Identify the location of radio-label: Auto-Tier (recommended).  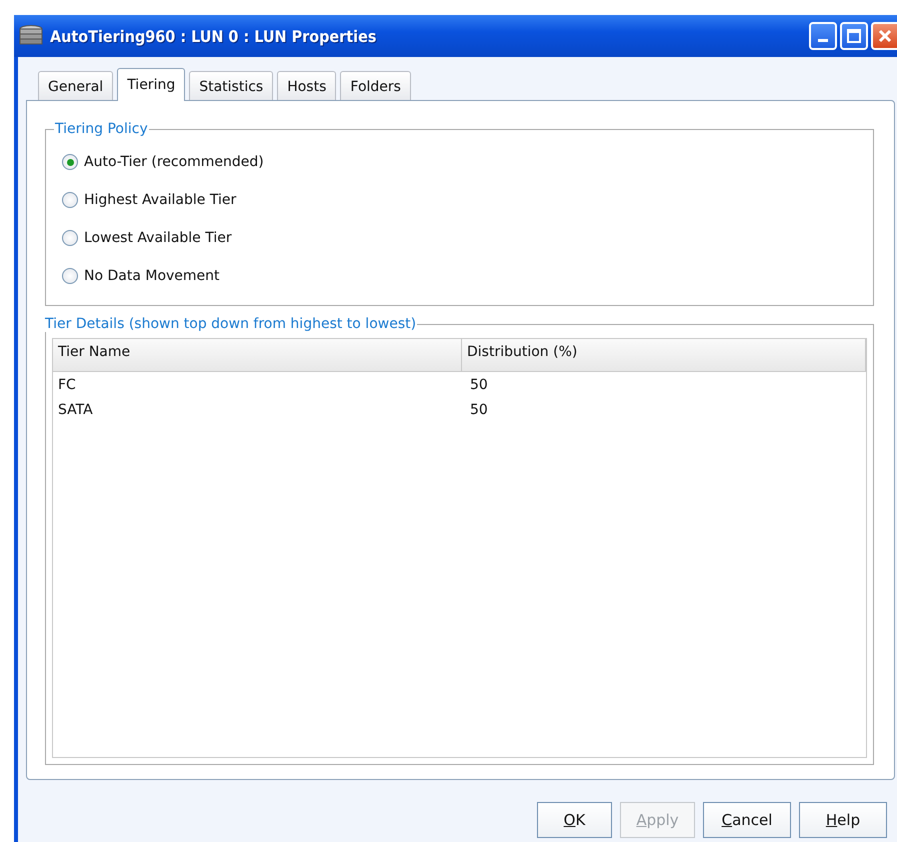
(174, 162).